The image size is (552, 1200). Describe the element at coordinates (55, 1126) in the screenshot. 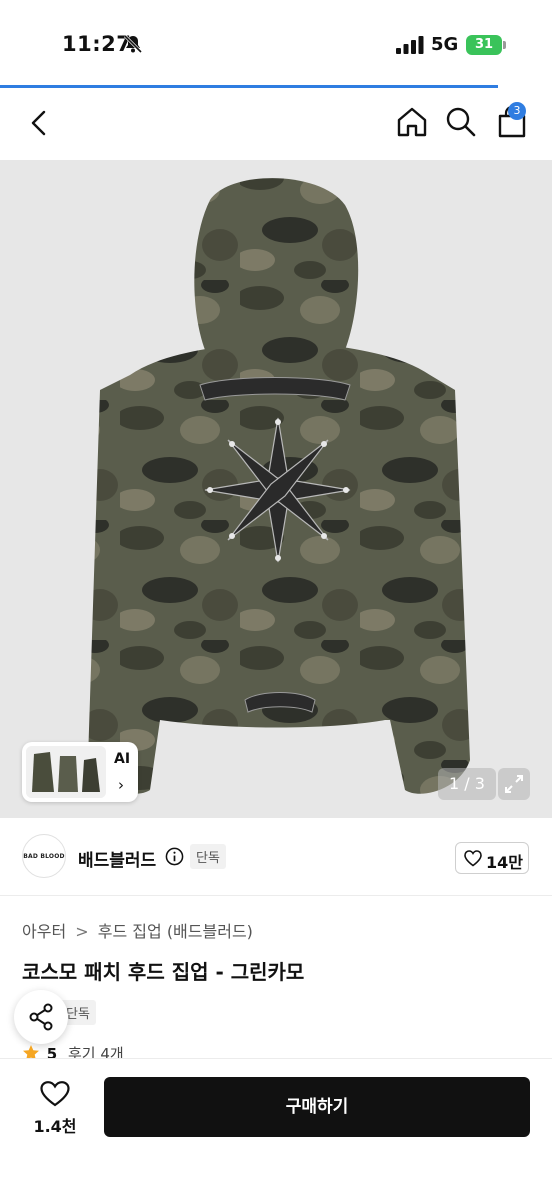

I see `wishlist-count: 1.4천` at that location.